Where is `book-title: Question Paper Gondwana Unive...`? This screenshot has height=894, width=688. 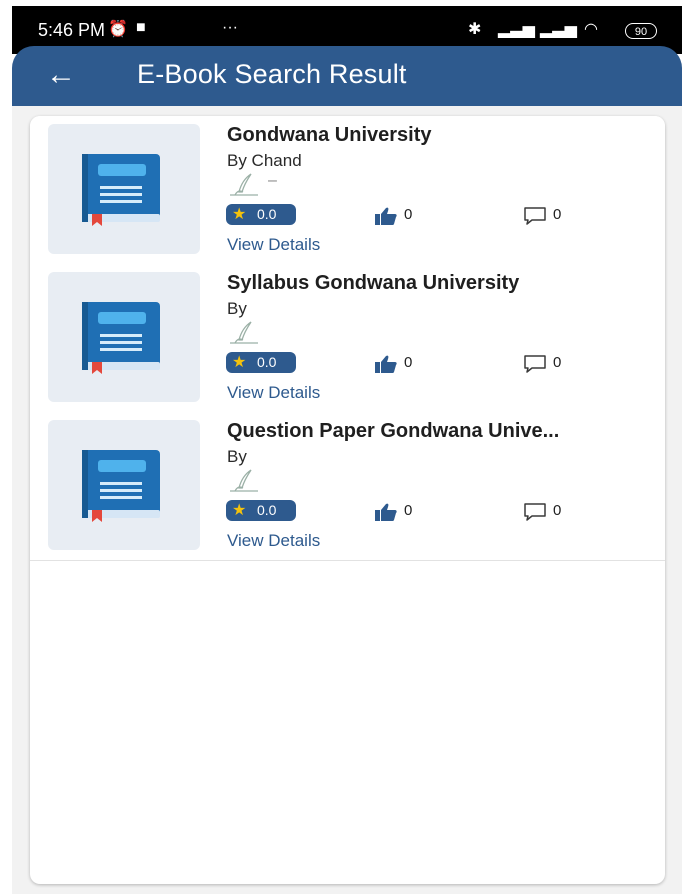
book-title: Question Paper Gondwana Unive... is located at coordinates (393, 431).